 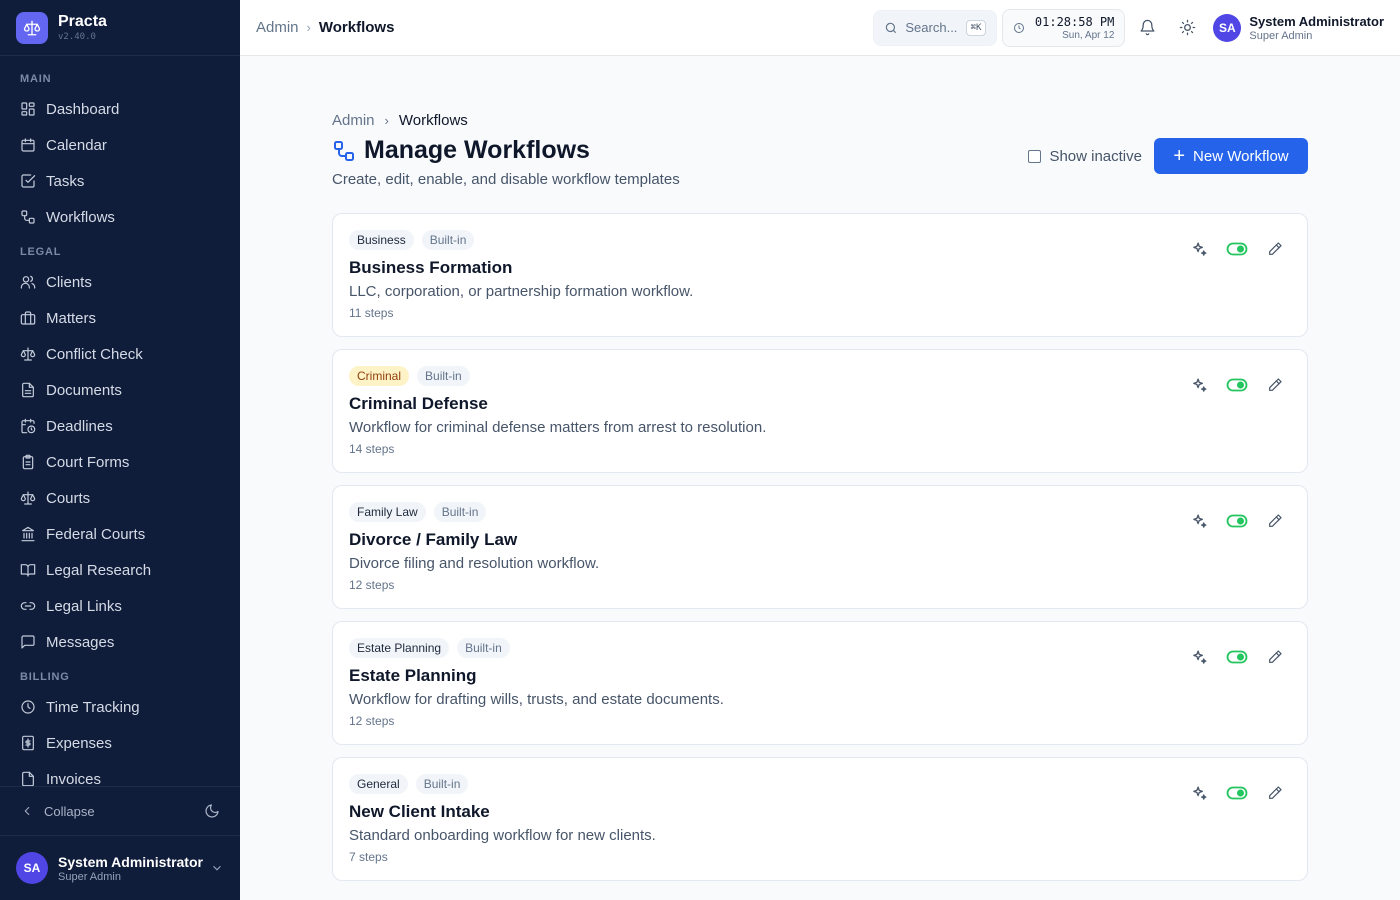 What do you see at coordinates (1085, 156) in the screenshot?
I see `show-inactive-checkbox: Show inactive` at bounding box center [1085, 156].